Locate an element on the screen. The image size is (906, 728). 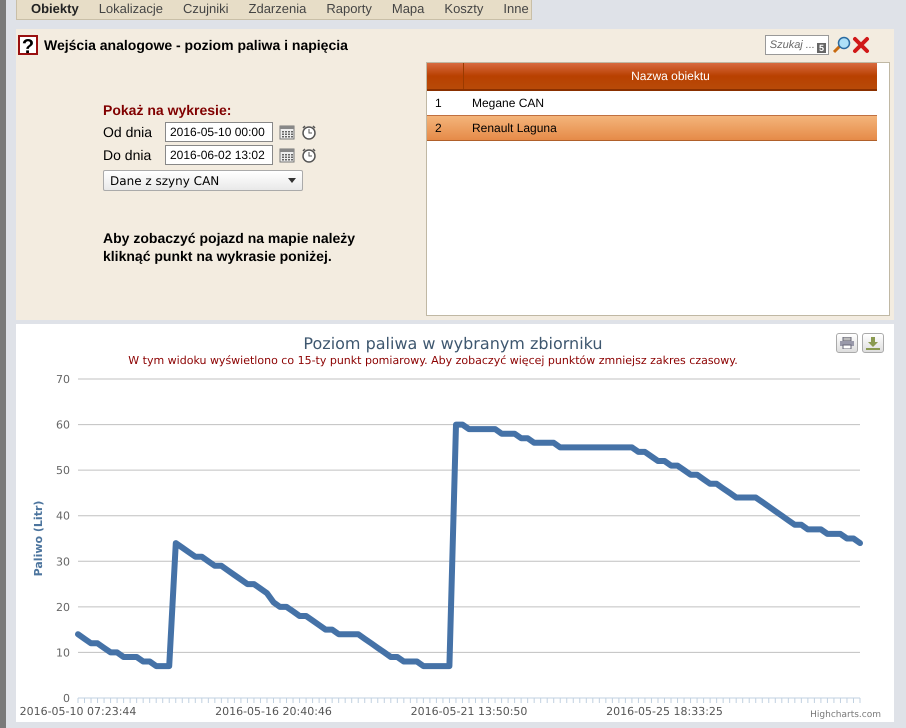
y-tick-label: 60 is located at coordinates (63, 425).